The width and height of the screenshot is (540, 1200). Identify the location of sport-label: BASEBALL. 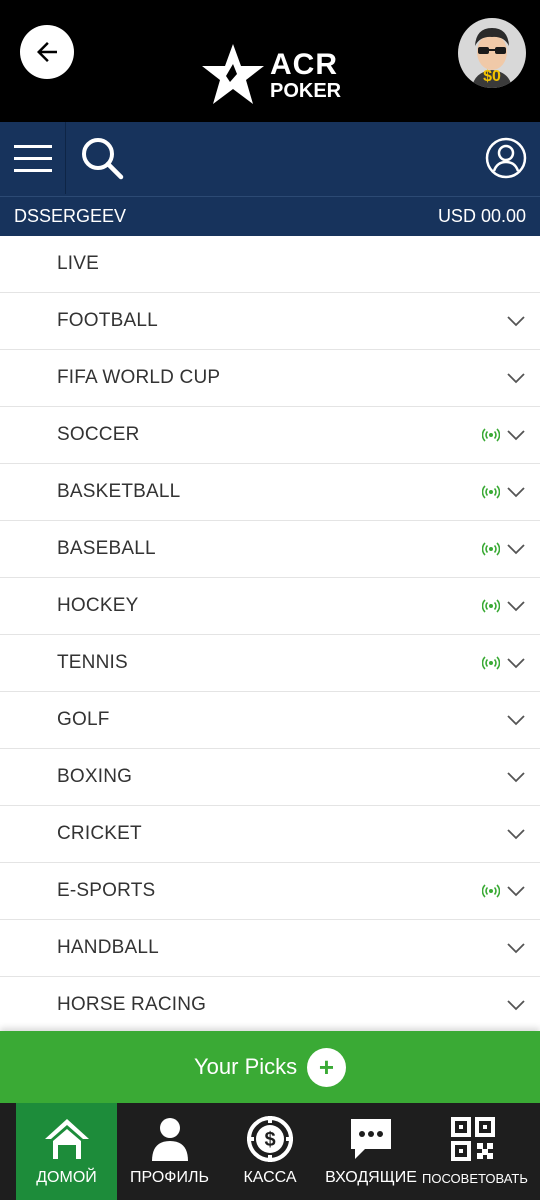
(106, 548).